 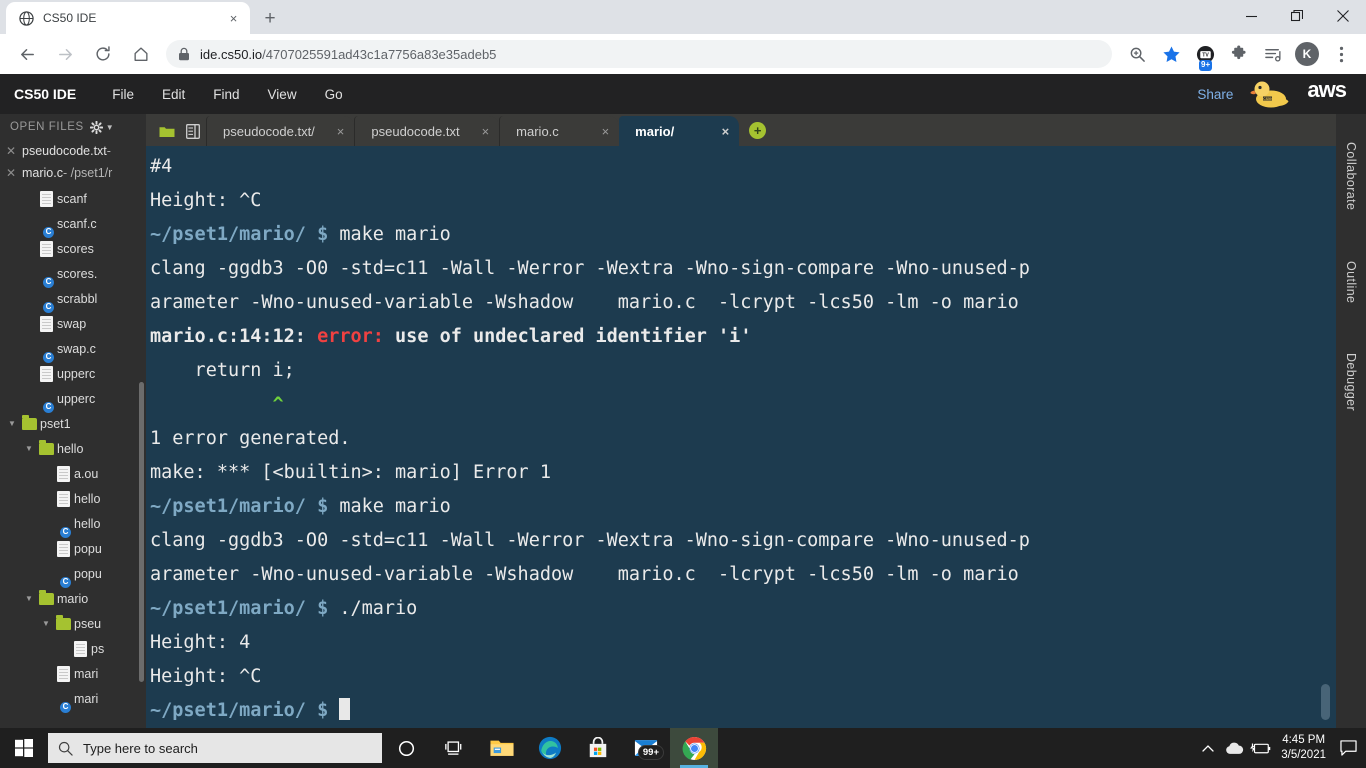 What do you see at coordinates (226, 94) in the screenshot?
I see `menu-find: Find` at bounding box center [226, 94].